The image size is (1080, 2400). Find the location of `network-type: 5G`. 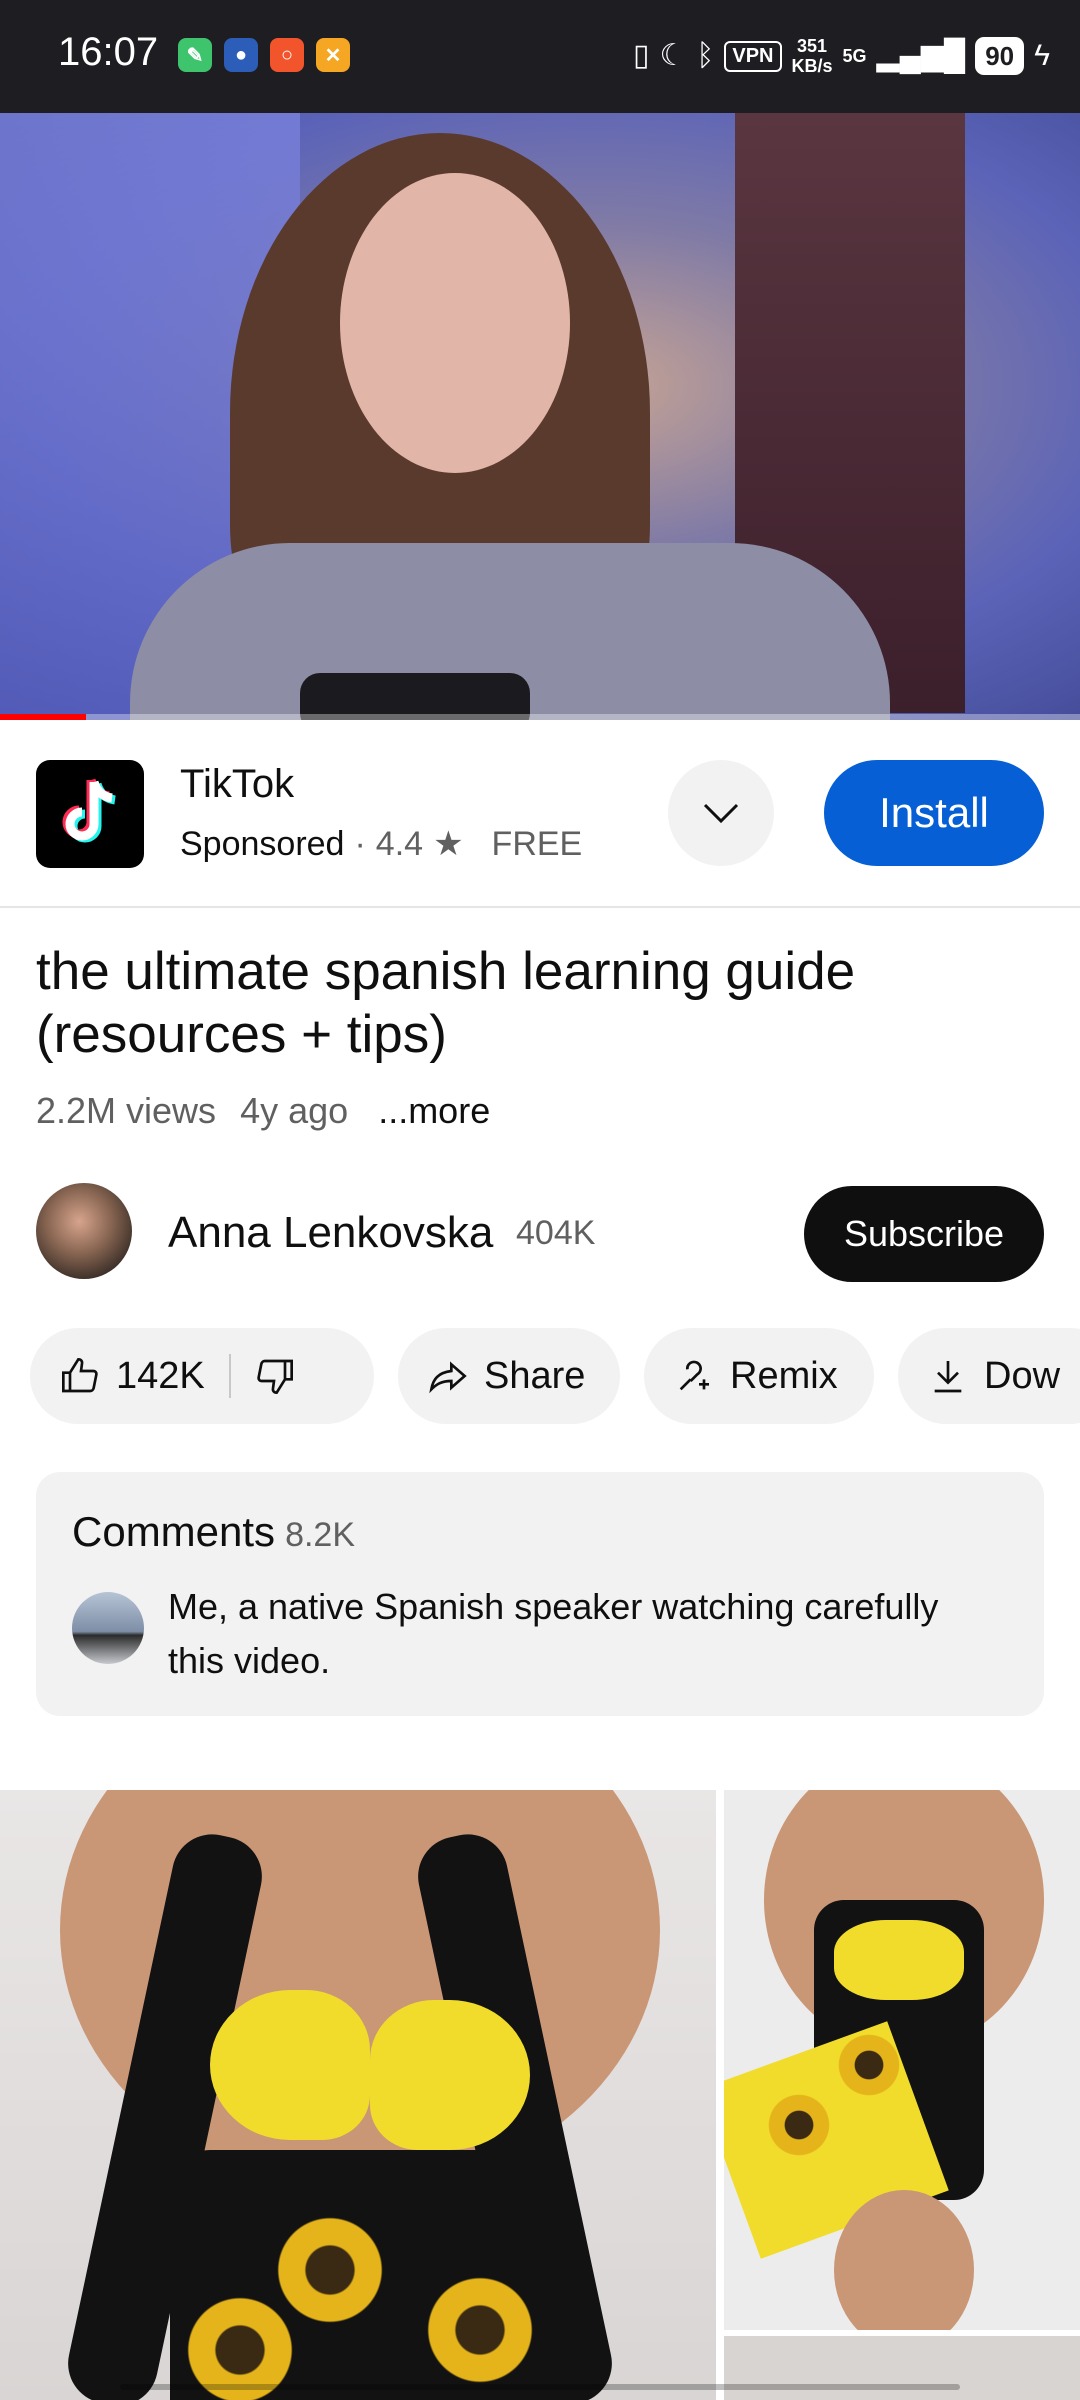

network-type: 5G is located at coordinates (854, 55).